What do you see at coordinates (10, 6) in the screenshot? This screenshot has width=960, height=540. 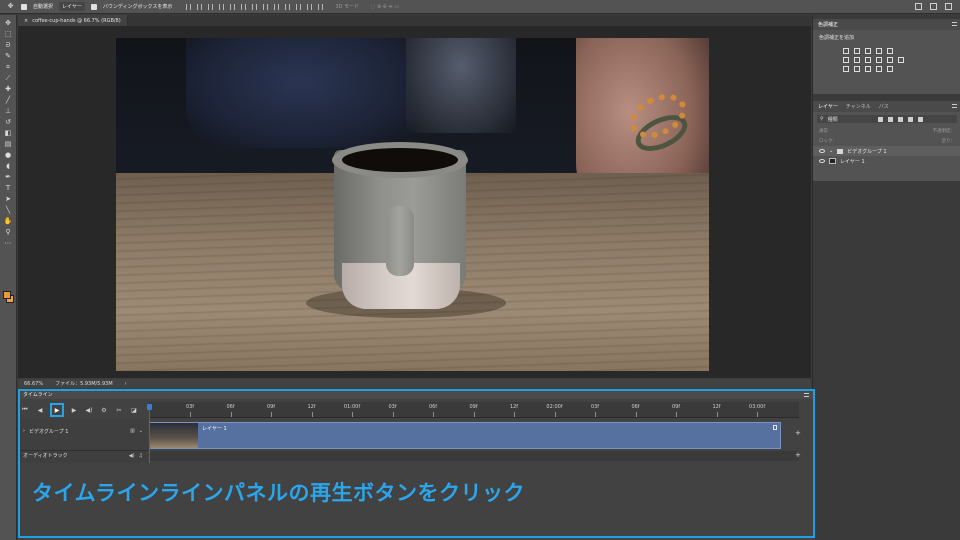 I see `move-tool-icon: ✥` at bounding box center [10, 6].